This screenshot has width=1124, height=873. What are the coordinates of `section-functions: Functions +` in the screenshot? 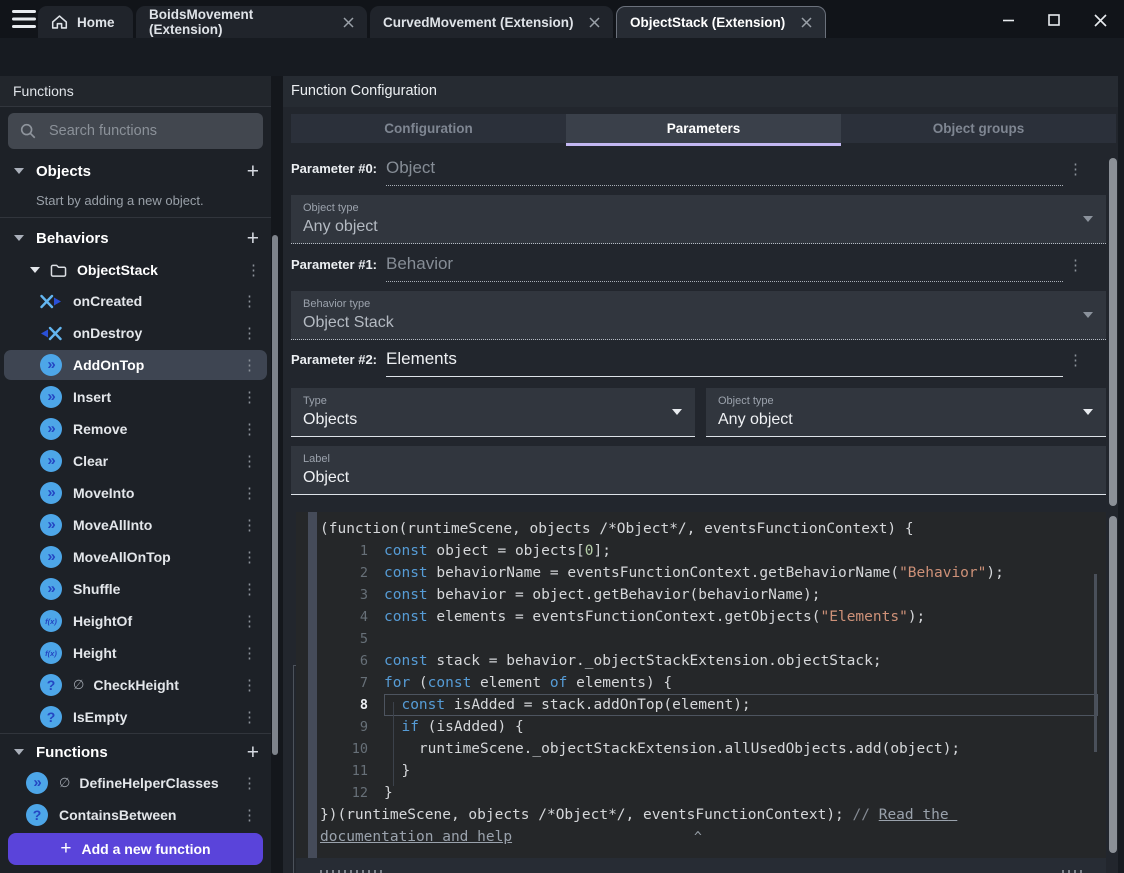 It's located at (135, 752).